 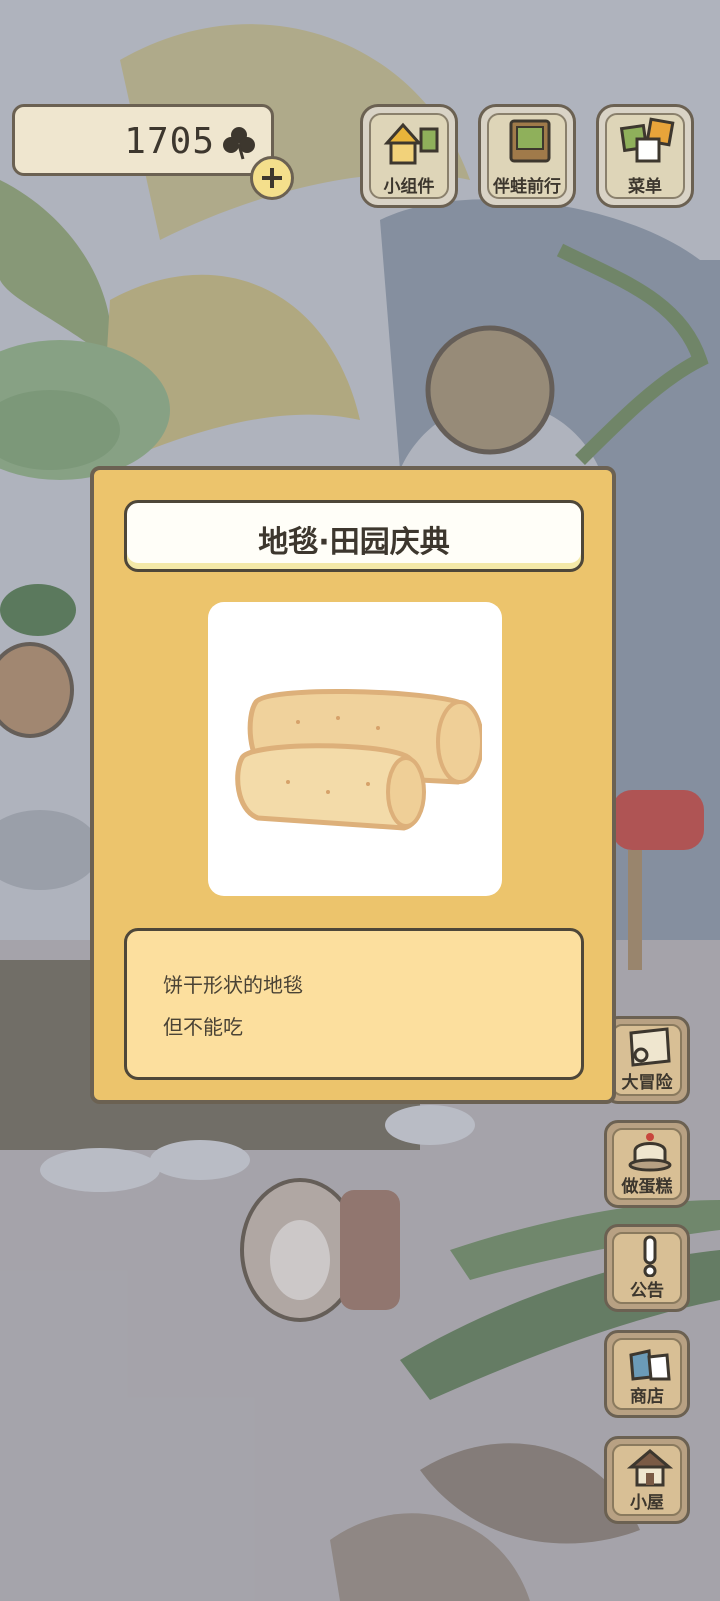 I want to click on map-icon, so click(x=650, y=1047).